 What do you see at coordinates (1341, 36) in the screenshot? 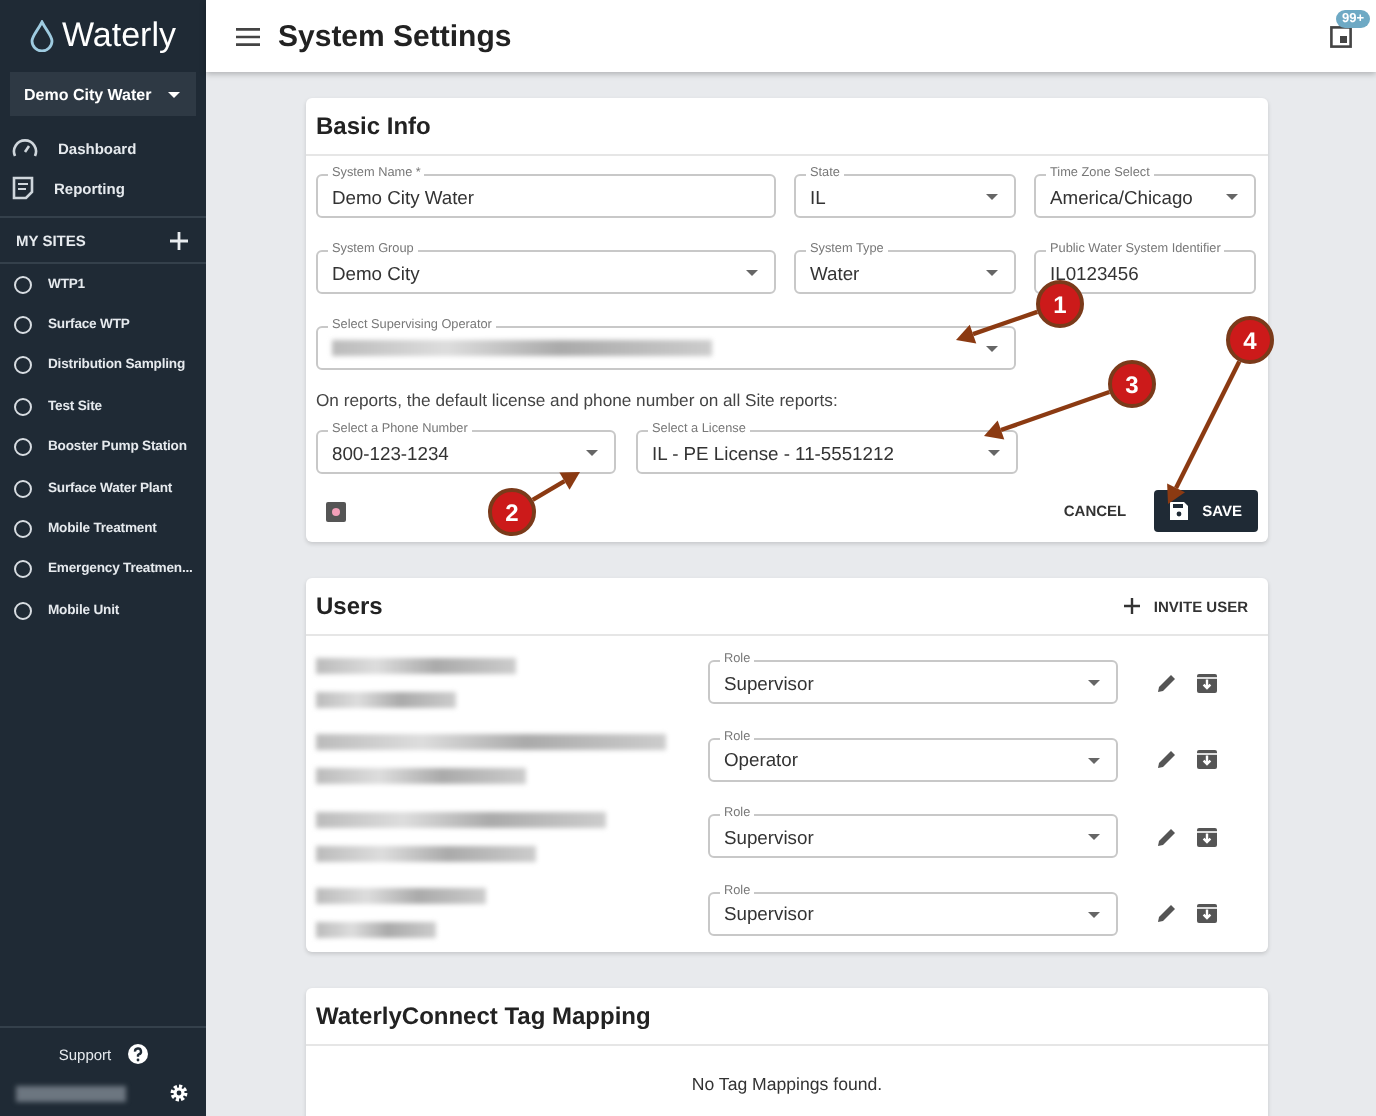
I see `inbox-icon` at bounding box center [1341, 36].